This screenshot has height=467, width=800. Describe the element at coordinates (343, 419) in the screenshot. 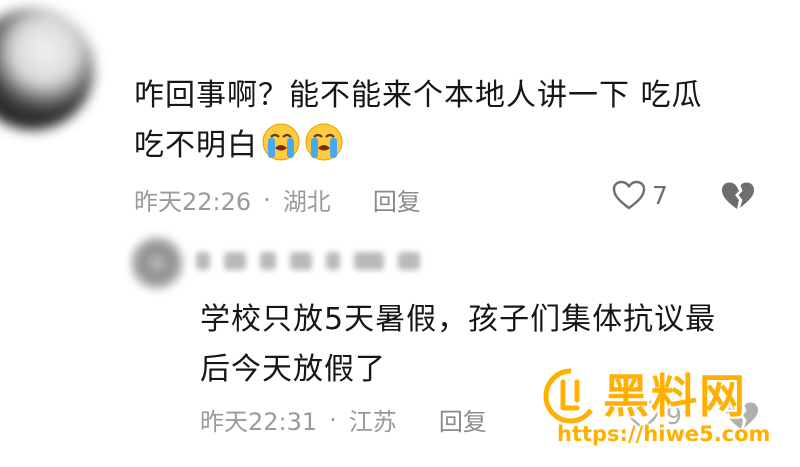

I see `comment-meta: 昨天22:31 · 江苏 回复` at that location.